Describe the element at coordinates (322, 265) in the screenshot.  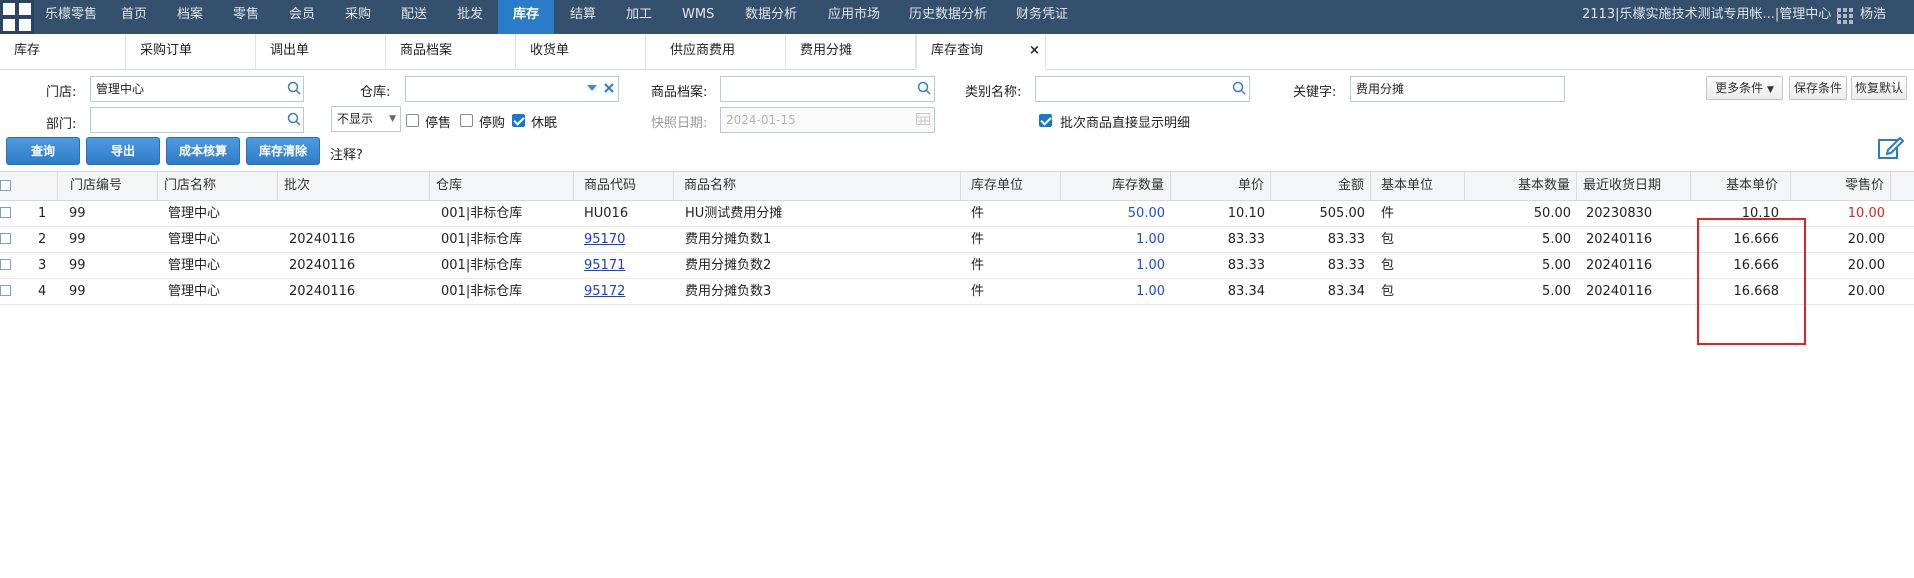
I see `cell-batch: 20240116` at that location.